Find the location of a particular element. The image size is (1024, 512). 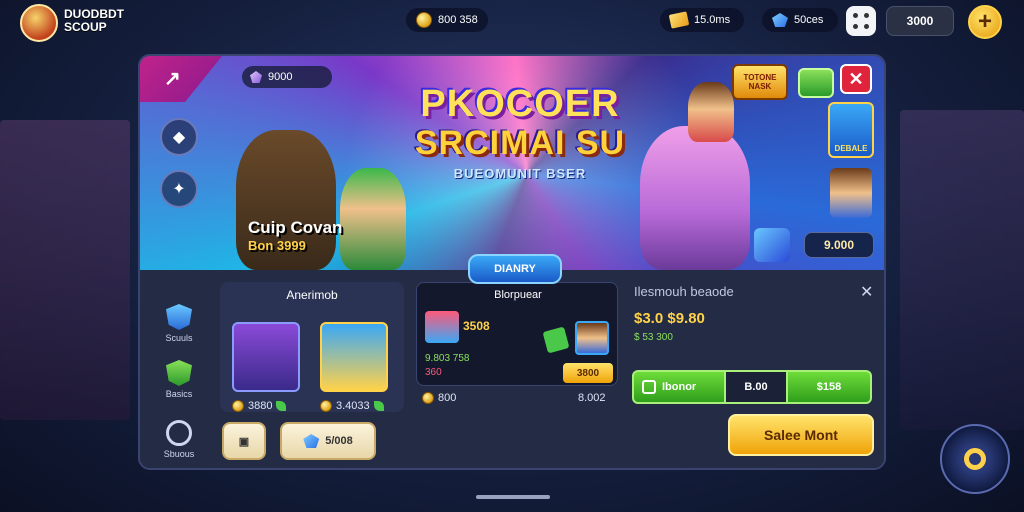

purchase-bar: Ibonor B.00 $158 is located at coordinates (752, 387).